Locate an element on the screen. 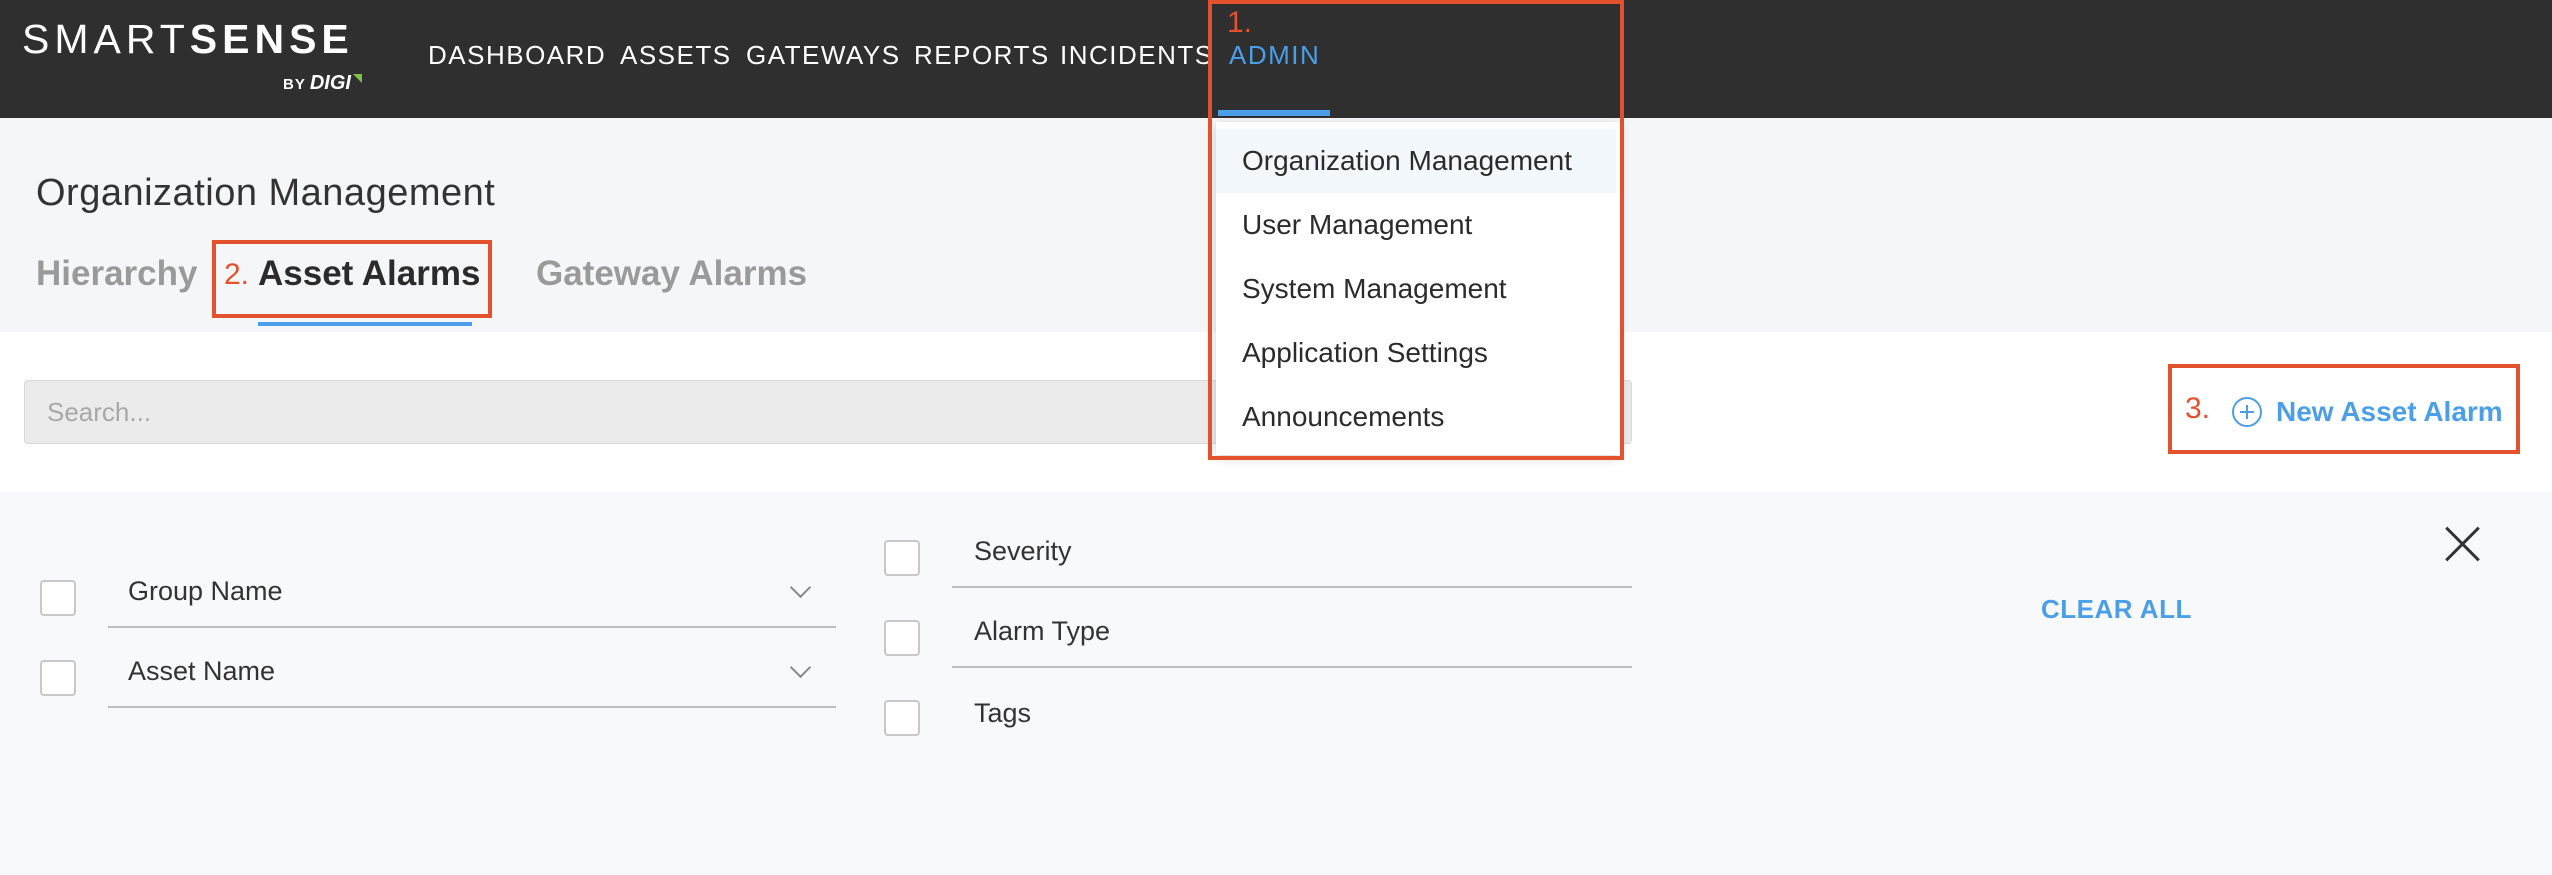 The width and height of the screenshot is (2552, 875). menu-item-organization-management: Organization Management is located at coordinates (1416, 161).